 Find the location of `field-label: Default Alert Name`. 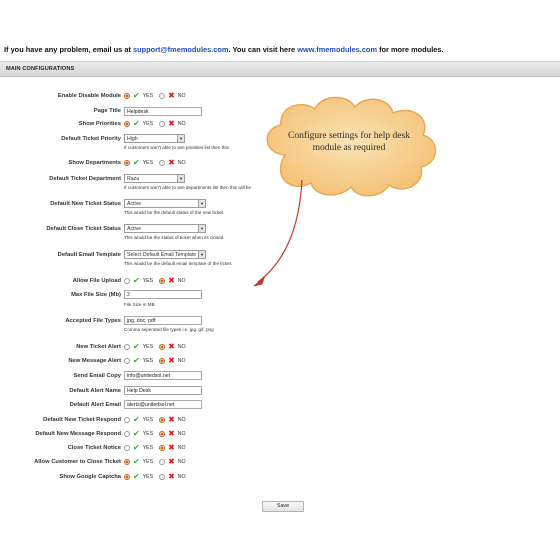

field-label: Default Alert Name is located at coordinates (95, 391).